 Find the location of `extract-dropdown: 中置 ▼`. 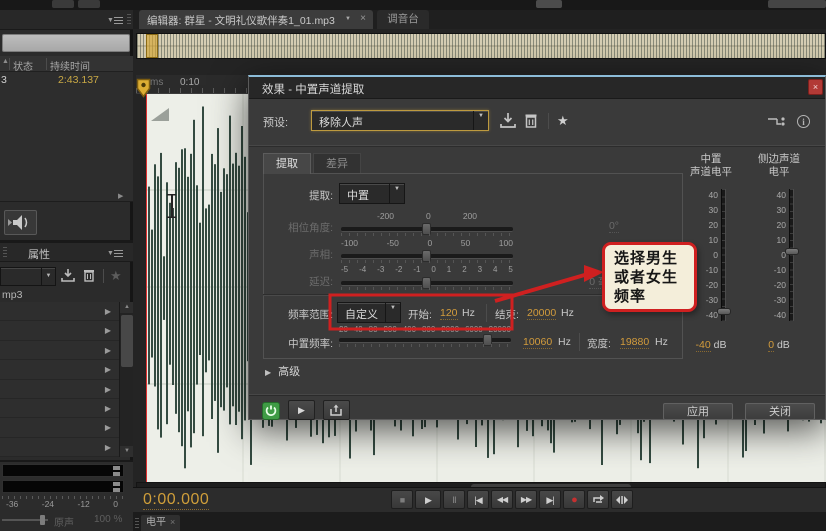

extract-dropdown: 中置 ▼ is located at coordinates (372, 193).